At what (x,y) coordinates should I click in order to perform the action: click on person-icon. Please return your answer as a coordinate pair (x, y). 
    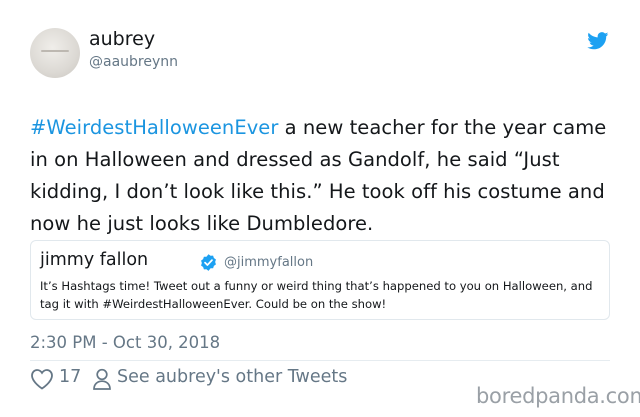
    Looking at the image, I should click on (102, 379).